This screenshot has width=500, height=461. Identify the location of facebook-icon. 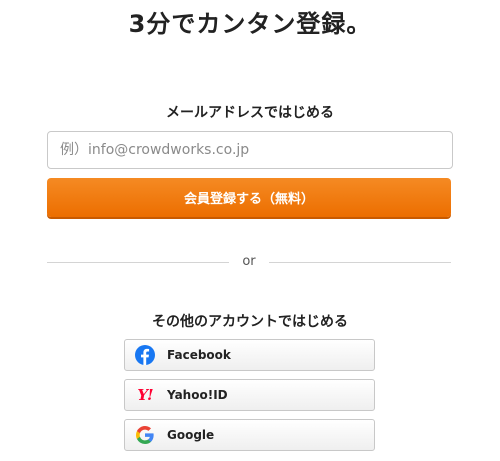
(145, 355).